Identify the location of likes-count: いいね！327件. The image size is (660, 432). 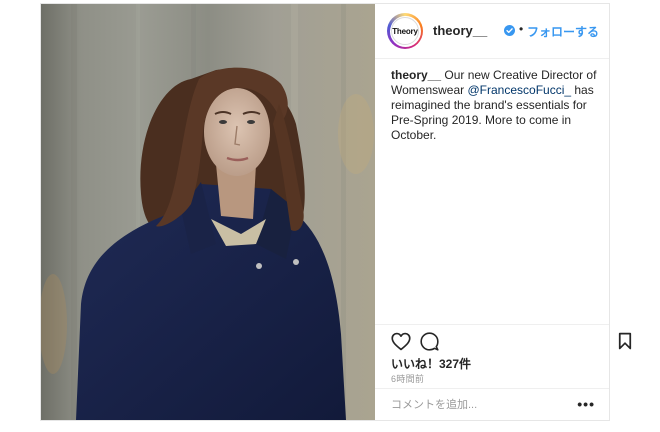
(431, 363).